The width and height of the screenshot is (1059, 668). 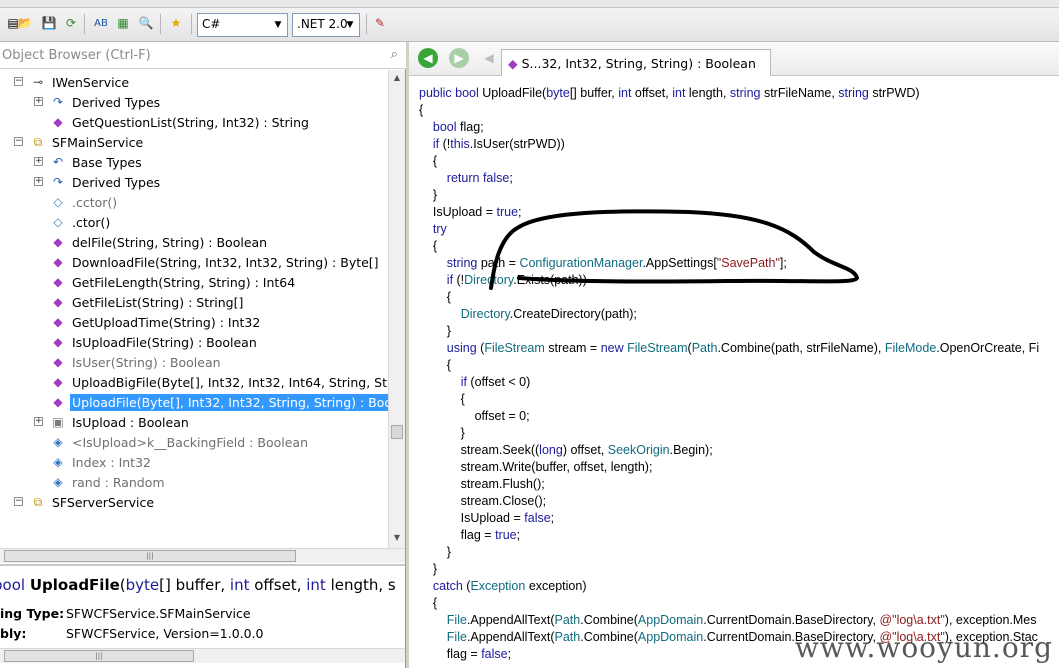 I want to click on search-icon: ⌕, so click(x=394, y=54).